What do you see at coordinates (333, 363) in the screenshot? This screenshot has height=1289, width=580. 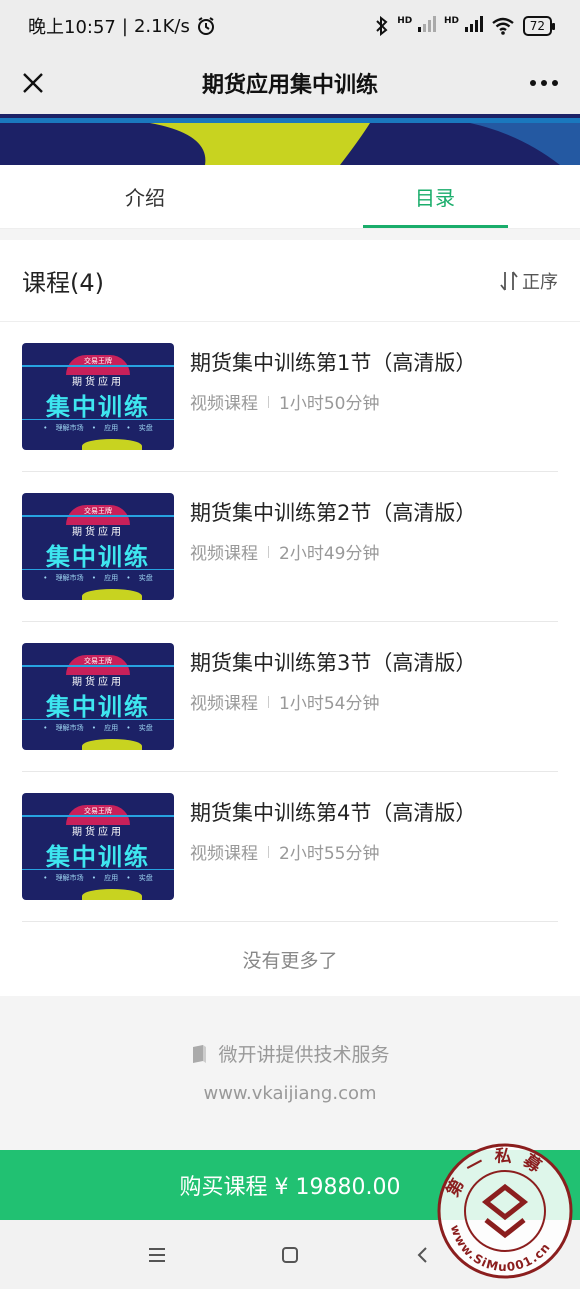 I see `course-title: 期货集中训练第1节（高清版）` at bounding box center [333, 363].